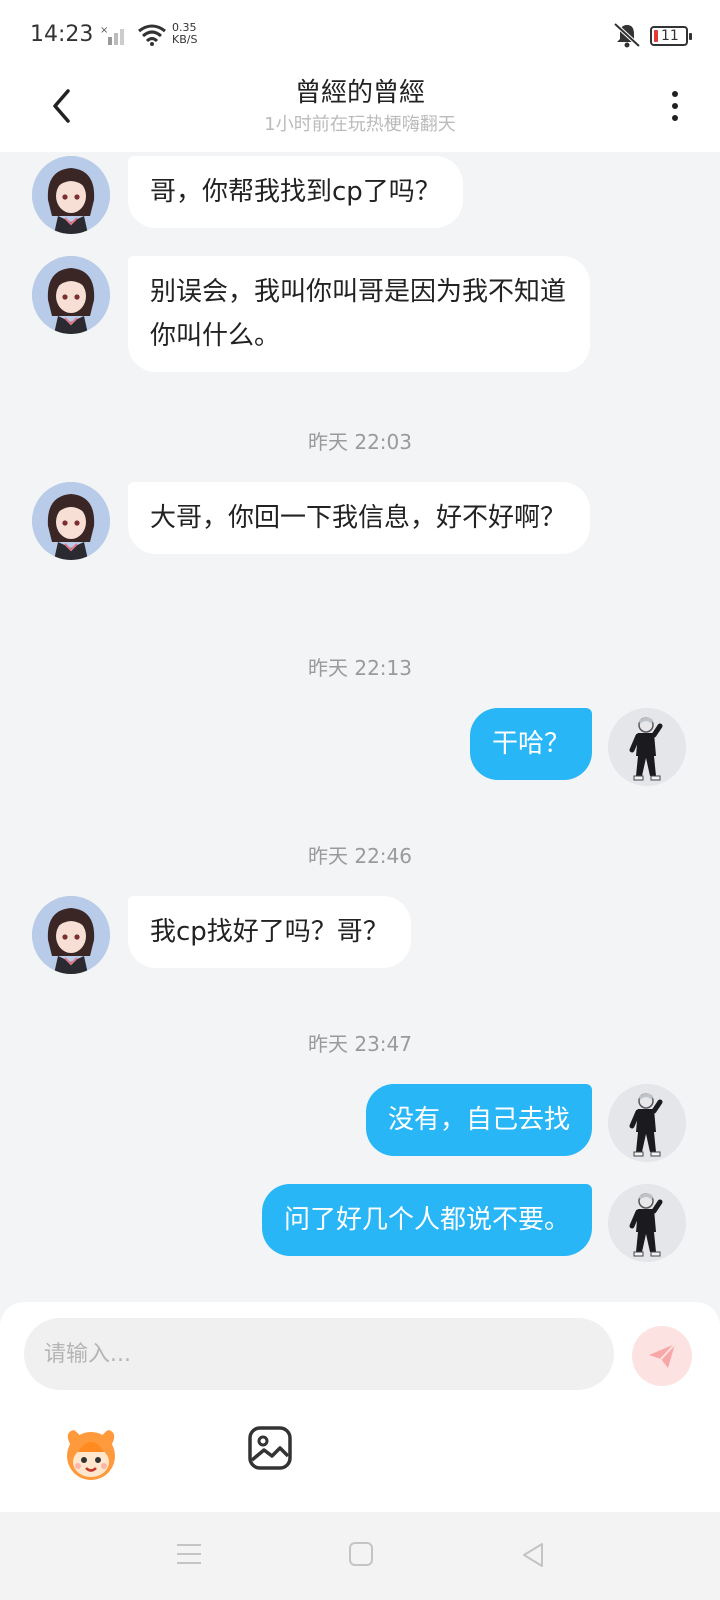  Describe the element at coordinates (360, 1407) in the screenshot. I see `composer-panel` at that location.